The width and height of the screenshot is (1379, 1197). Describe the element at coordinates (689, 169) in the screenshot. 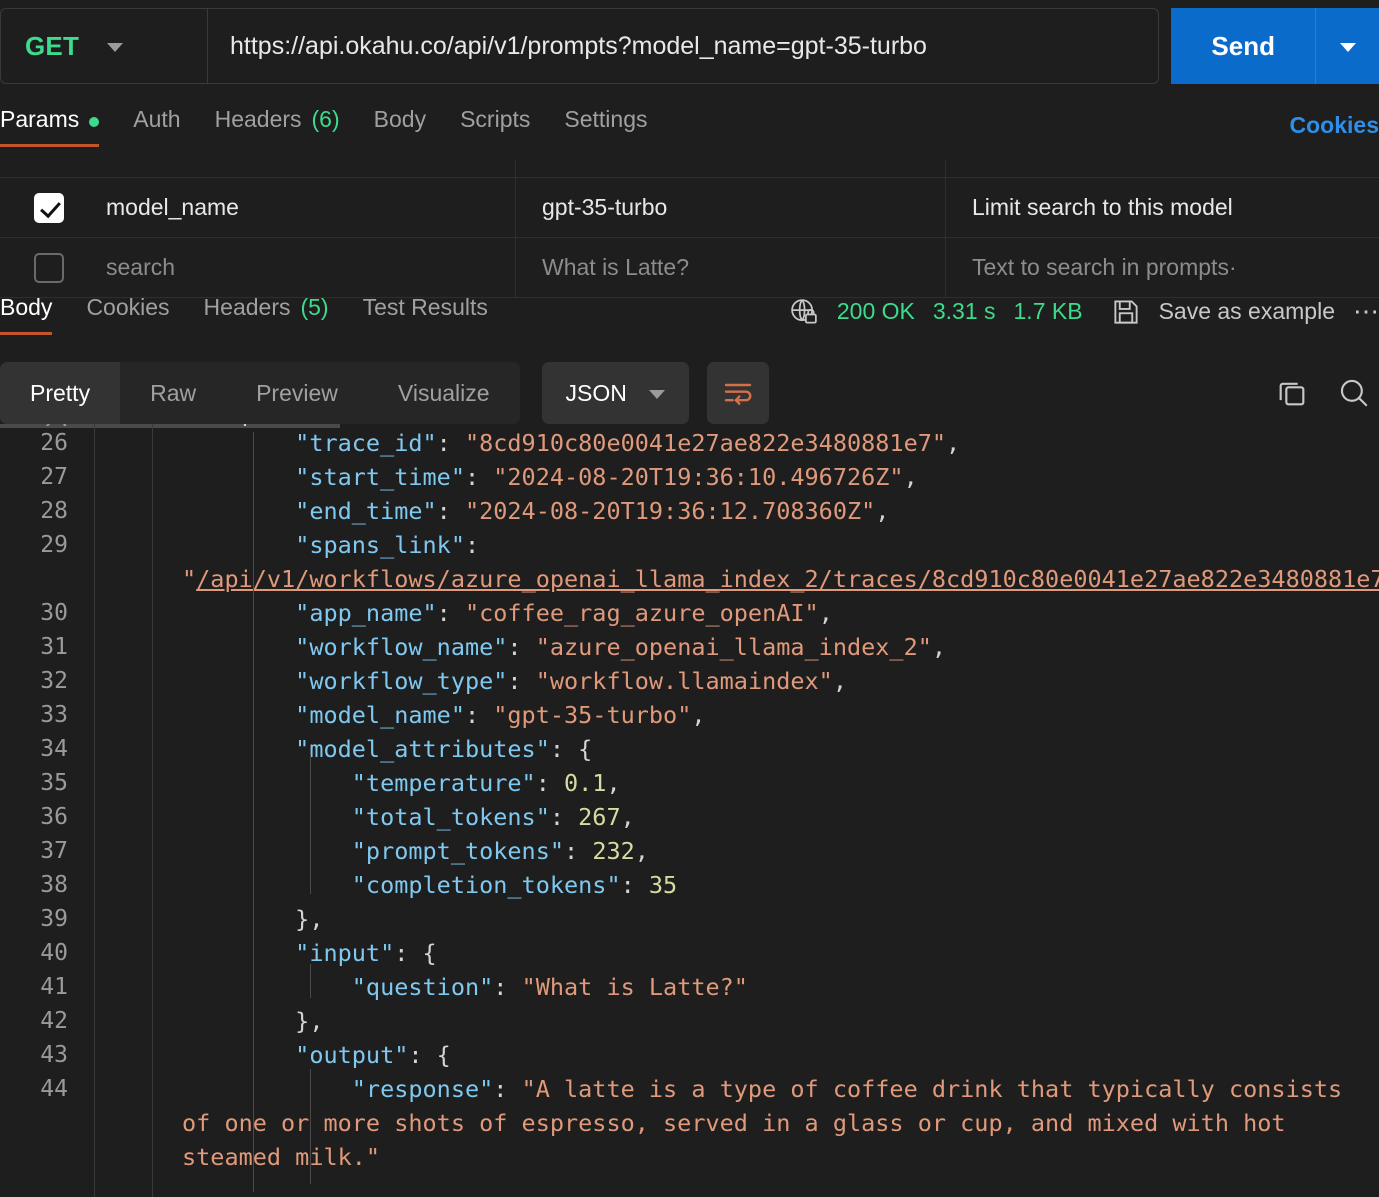

I see `table-header-stub` at that location.